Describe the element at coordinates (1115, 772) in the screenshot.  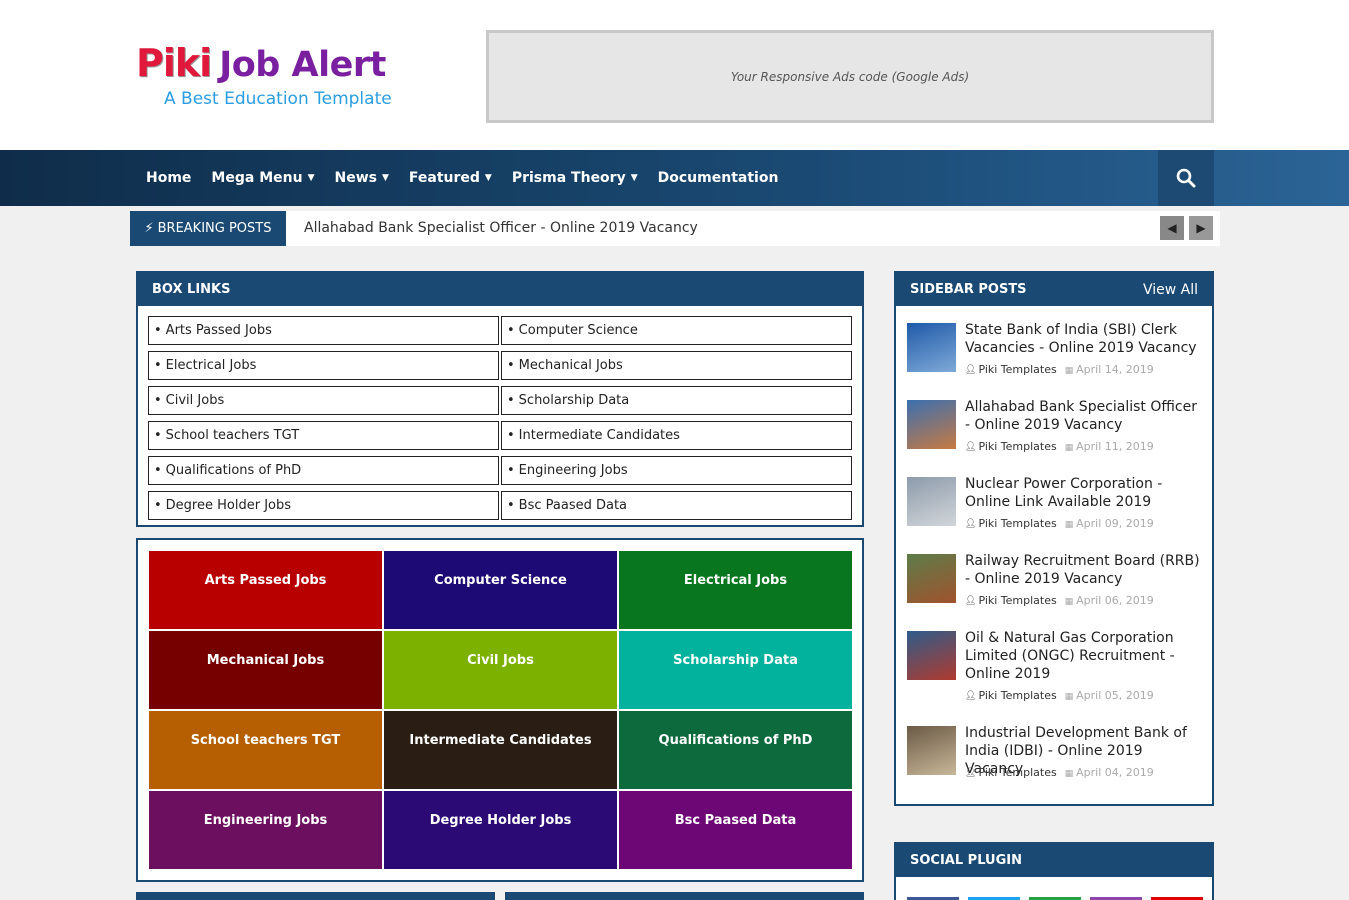
I see `post-date-value: April 04, 2019` at that location.